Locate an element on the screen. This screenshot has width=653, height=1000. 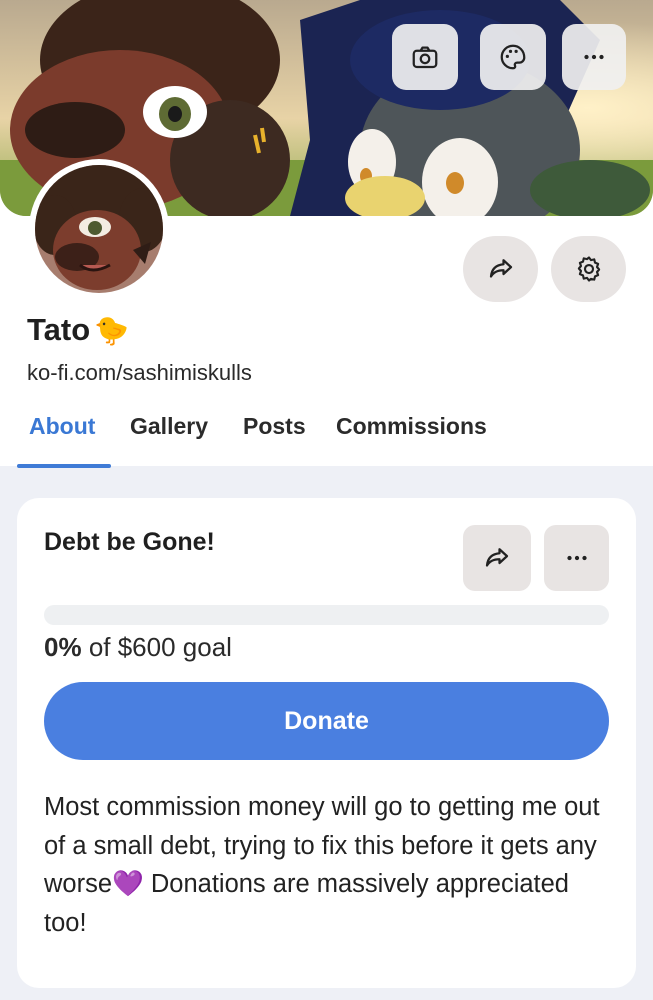
gear-icon is located at coordinates (588, 269).